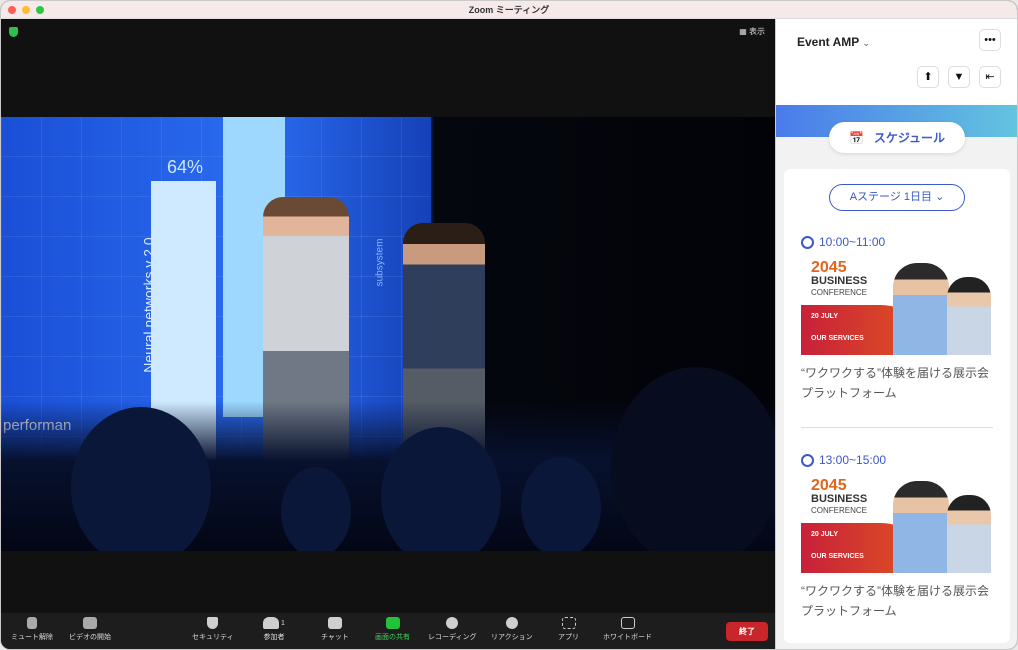  I want to click on participant-count: 1, so click(283, 623).